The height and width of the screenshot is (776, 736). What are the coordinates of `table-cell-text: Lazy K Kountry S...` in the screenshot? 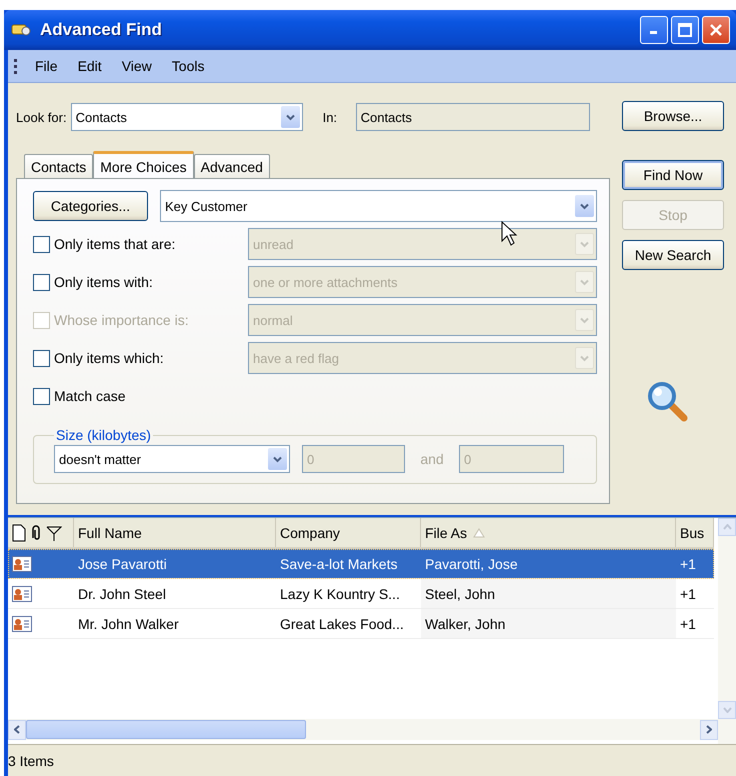 It's located at (340, 594).